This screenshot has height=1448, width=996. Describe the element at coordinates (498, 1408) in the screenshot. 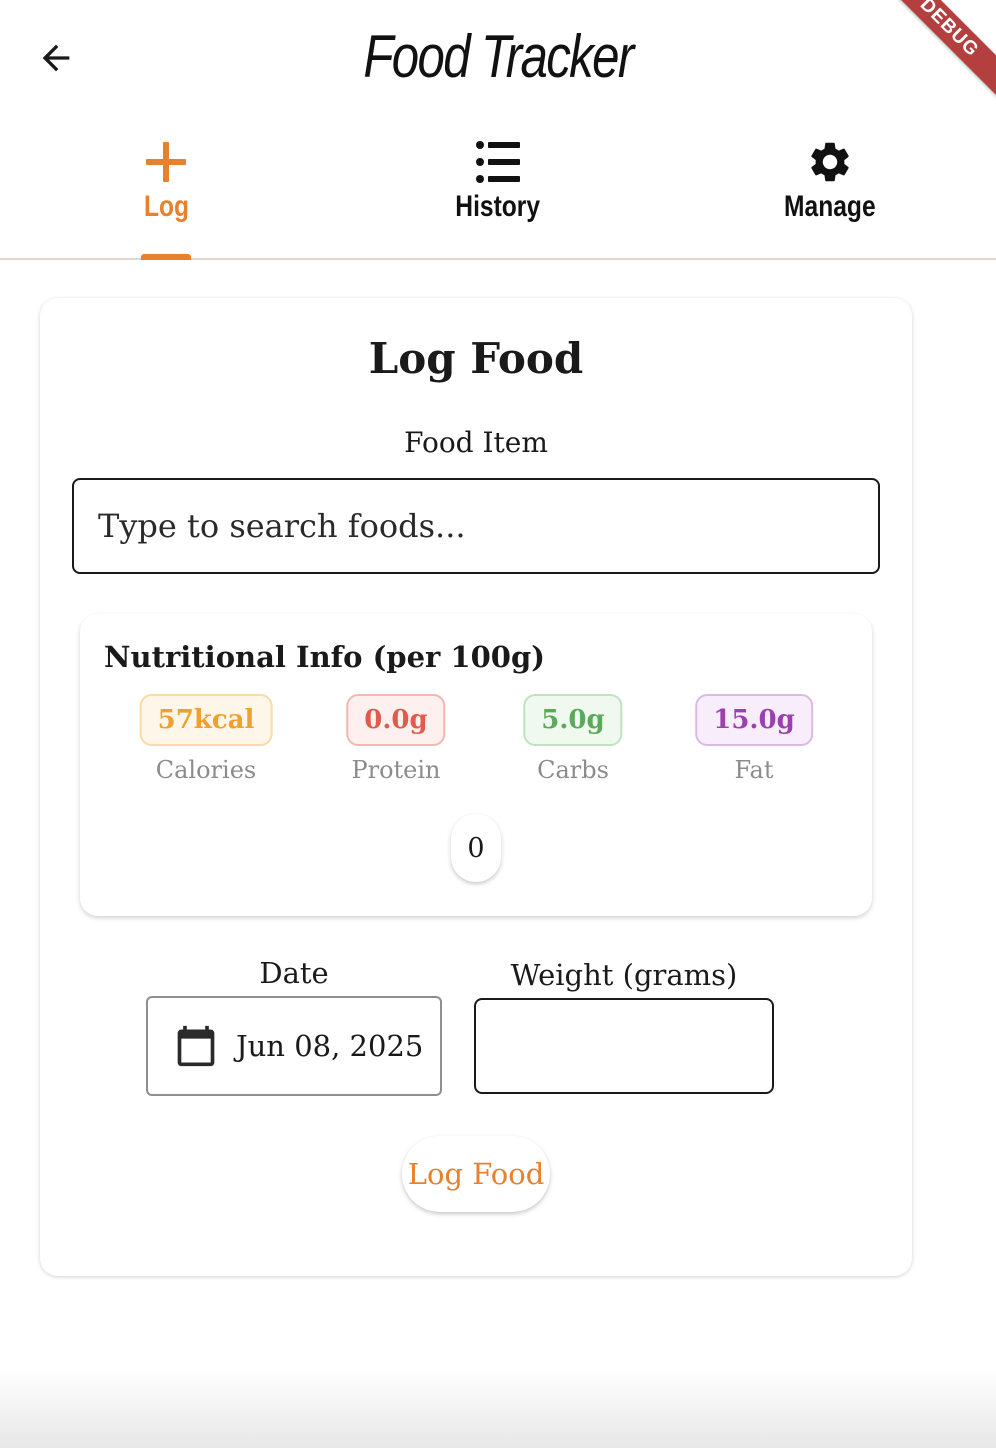

I see `bottom-shade` at that location.